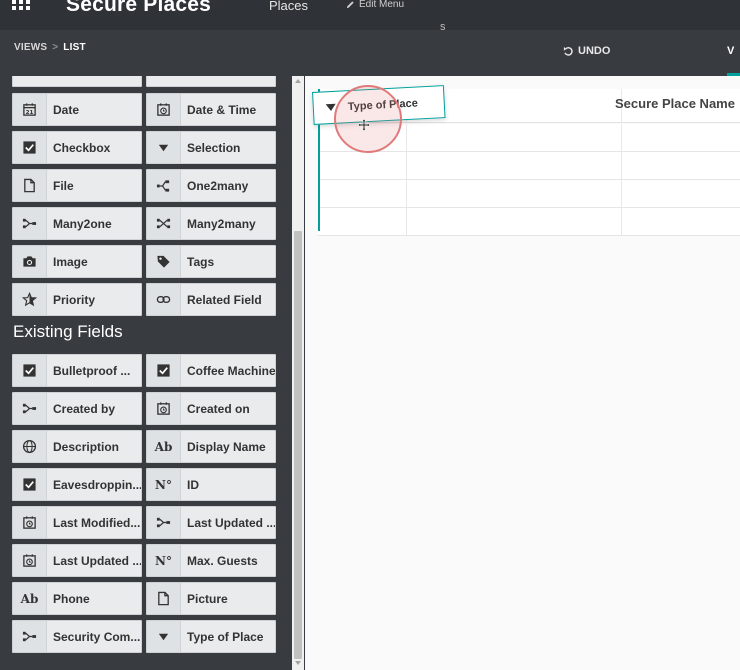 The width and height of the screenshot is (740, 670). Describe the element at coordinates (164, 223) in the screenshot. I see `many2many-icon` at that location.